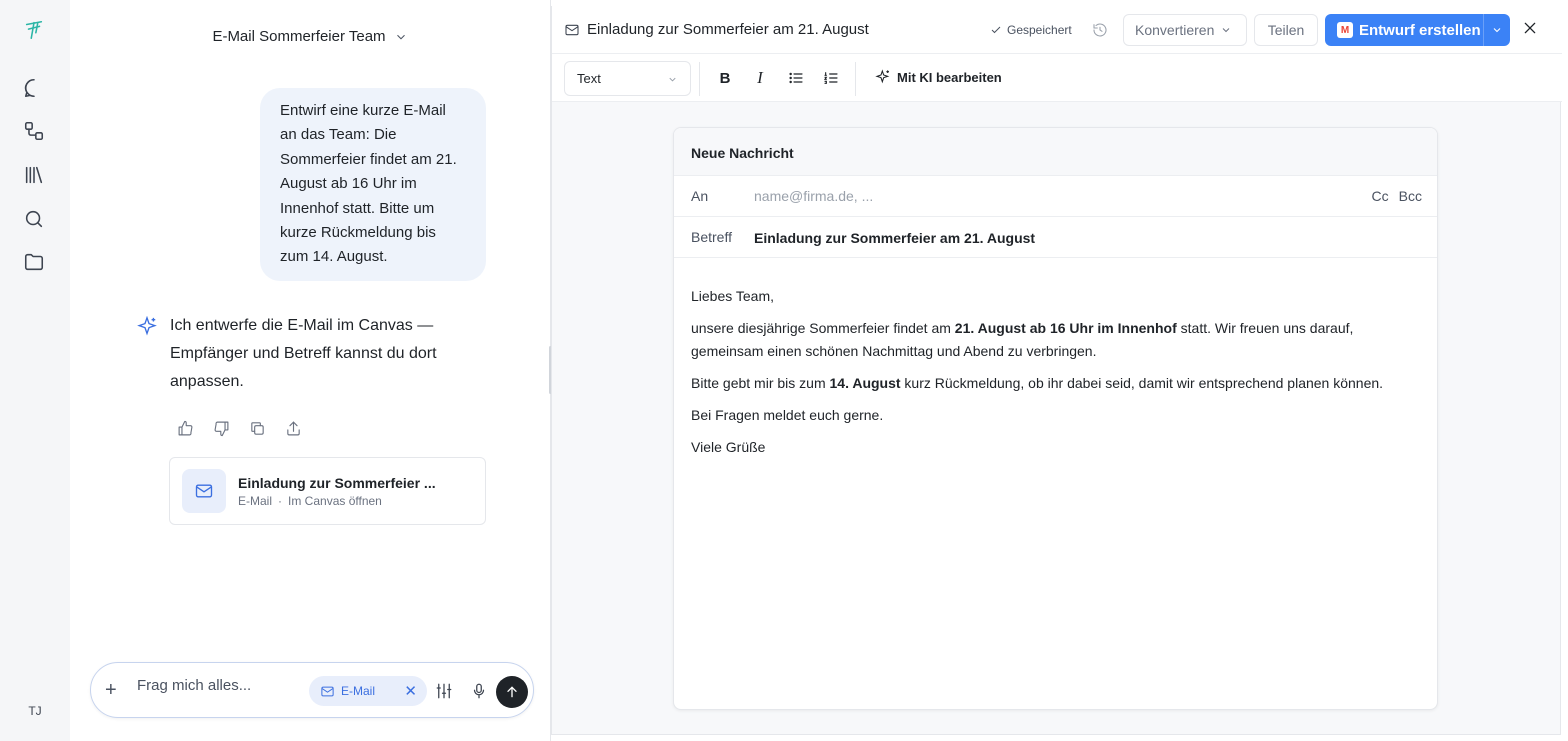 The image size is (1568, 741). Describe the element at coordinates (1397, 196) in the screenshot. I see `cc-bcc: Cc Bcc` at that location.